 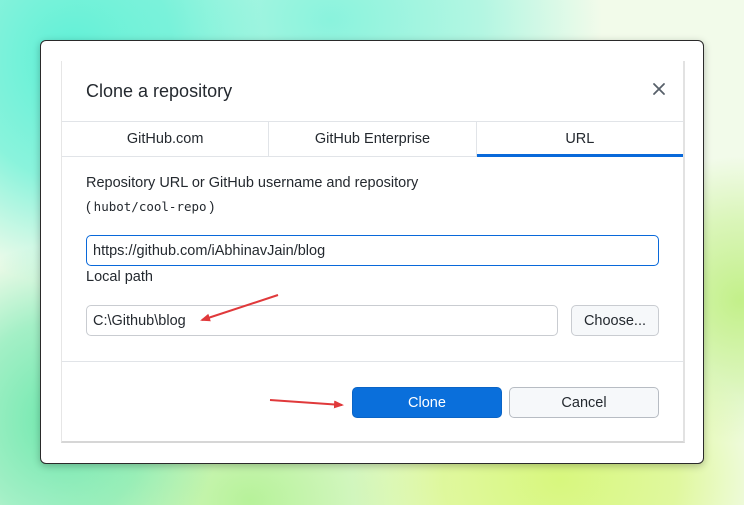 What do you see at coordinates (166, 139) in the screenshot?
I see `tab-github-com: GitHub.com` at bounding box center [166, 139].